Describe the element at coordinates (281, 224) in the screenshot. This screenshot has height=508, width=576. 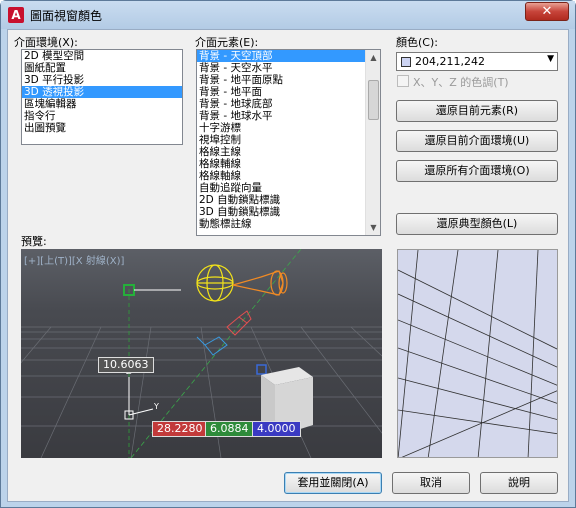
I see `element-item: 動態標註線` at that location.